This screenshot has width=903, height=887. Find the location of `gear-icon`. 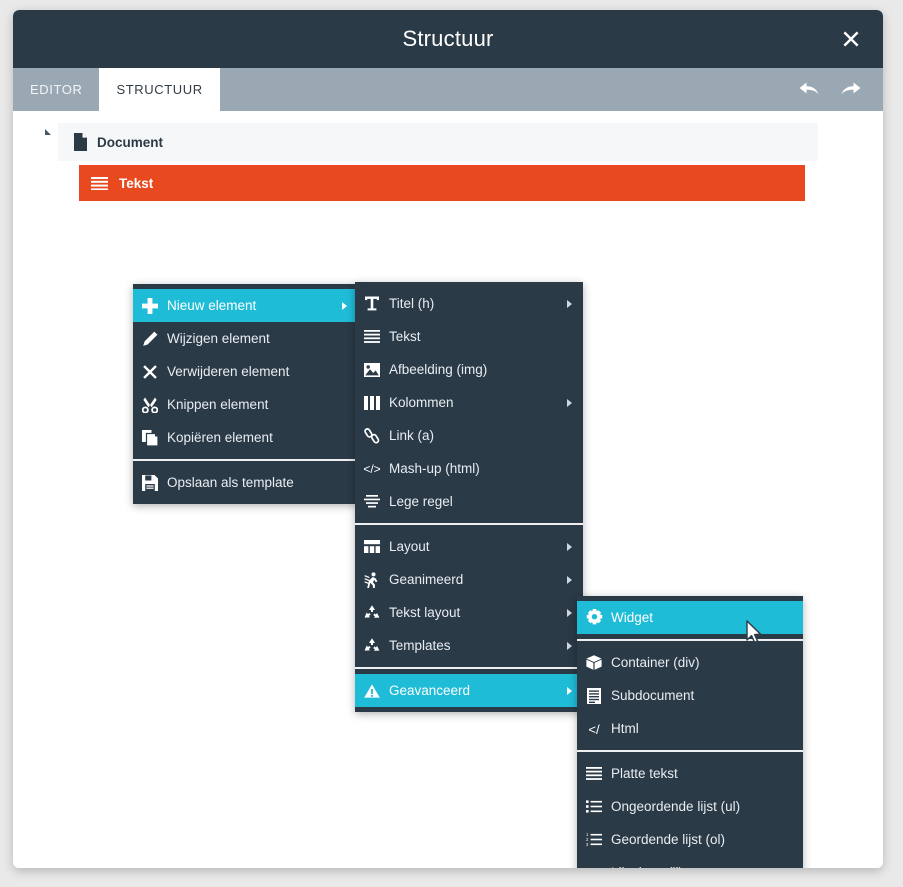

gear-icon is located at coordinates (594, 617).